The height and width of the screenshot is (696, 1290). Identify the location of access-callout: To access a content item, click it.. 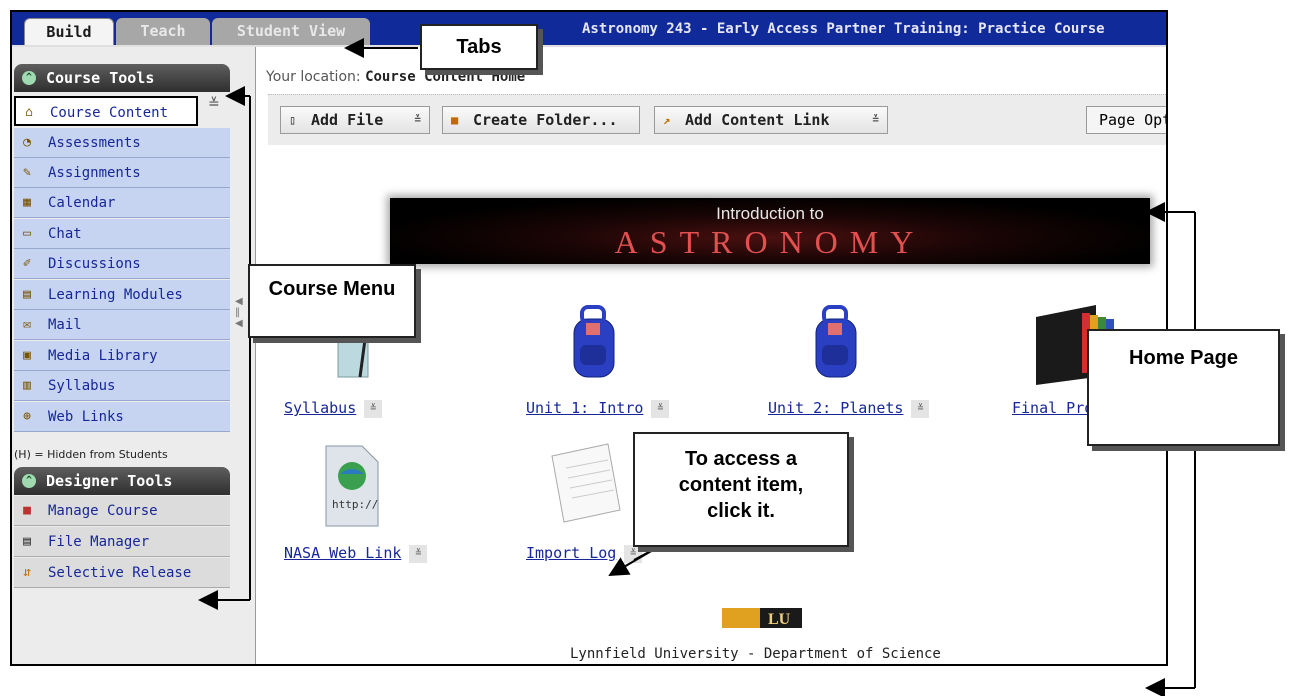
(741, 489).